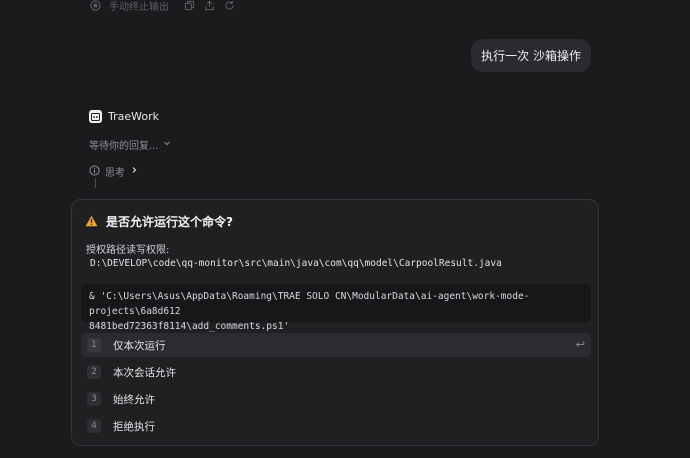 This screenshot has height=458, width=690. Describe the element at coordinates (134, 171) in the screenshot. I see `chevron-right-icon` at that location.